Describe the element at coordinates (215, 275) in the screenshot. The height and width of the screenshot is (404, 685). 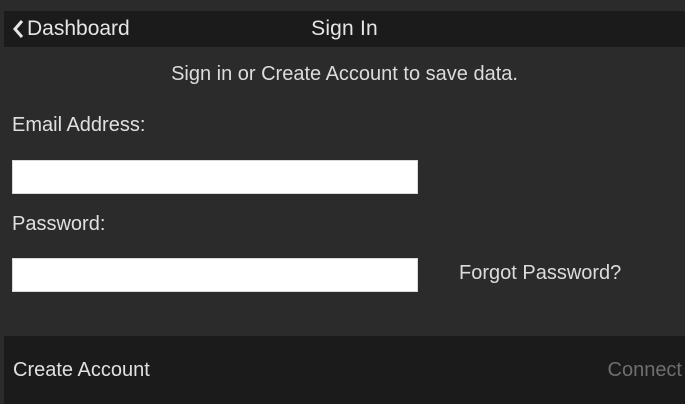
I see `password-field` at that location.